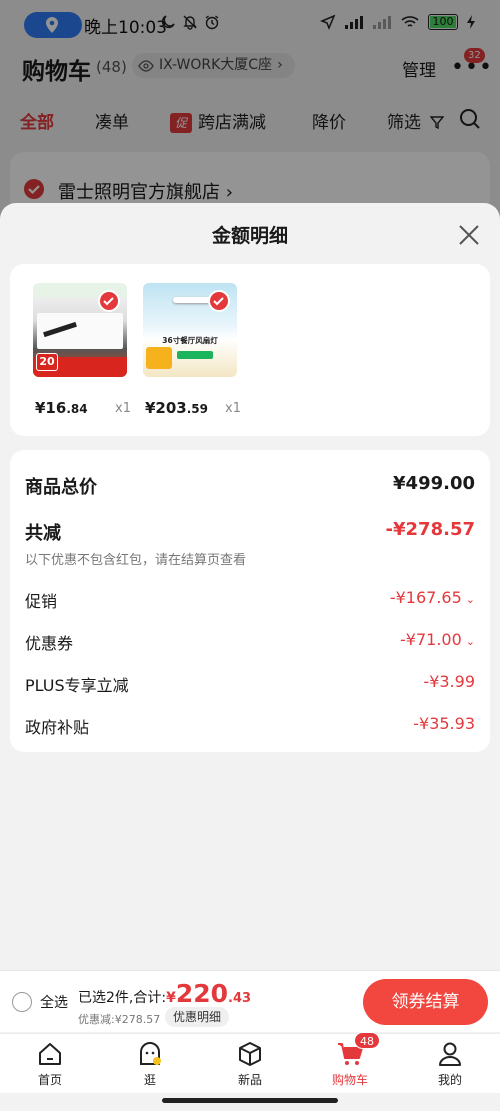 This screenshot has width=500, height=1111. I want to click on promo-row: 促销 -¥167.65 ⌄, so click(250, 599).